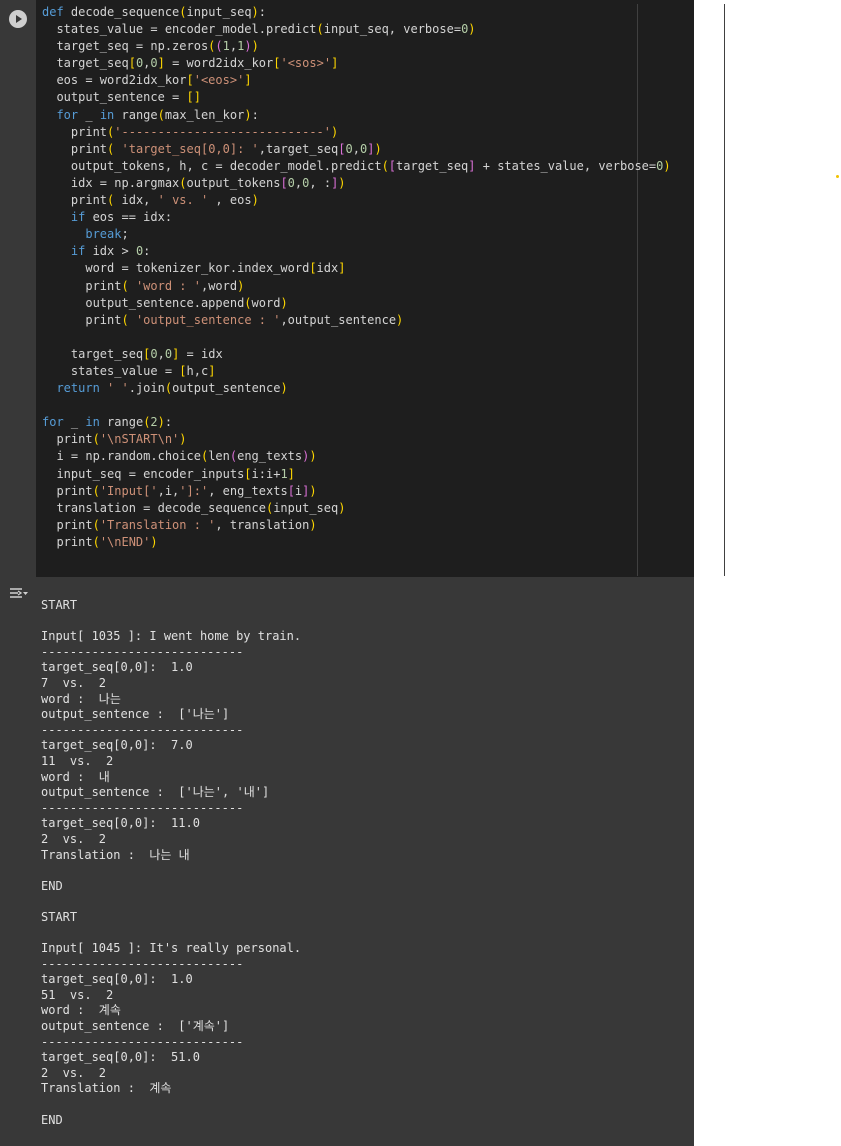 This screenshot has width=841, height=1146. Describe the element at coordinates (18, 19) in the screenshot. I see `run-cell-button` at that location.